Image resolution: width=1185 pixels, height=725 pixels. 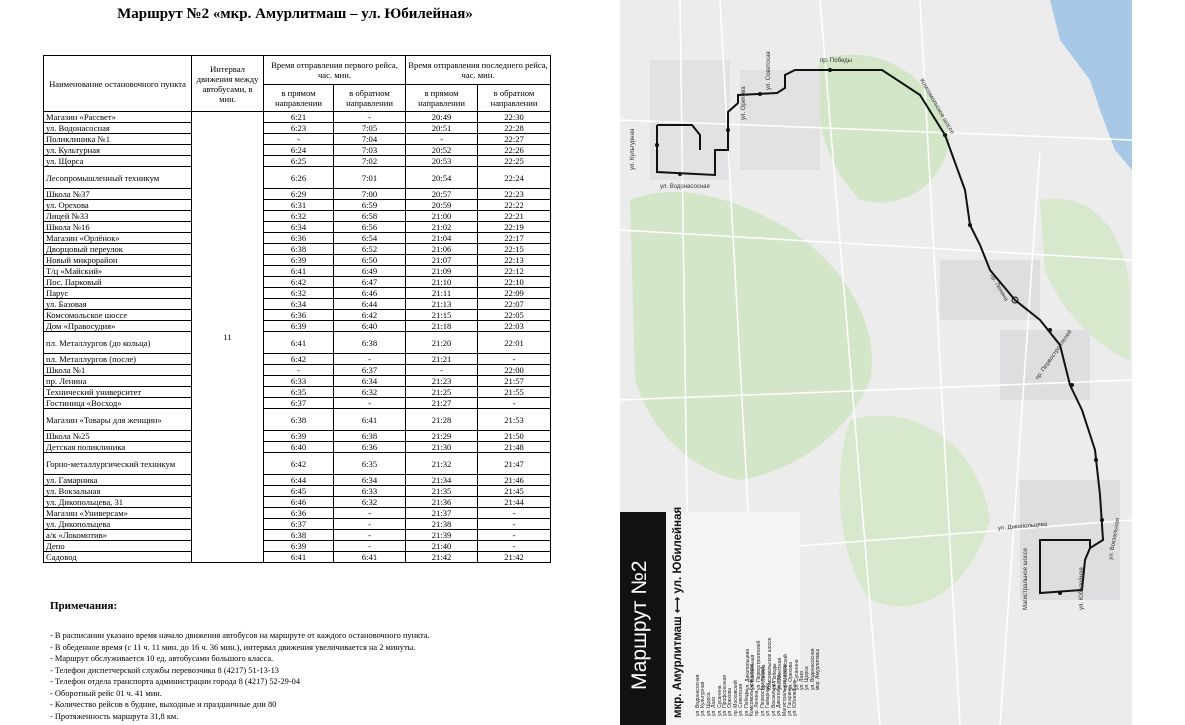 I want to click on table-row: Новый микрорайон 6:39 6:50 21:07 22:13, so click(x=297, y=260).